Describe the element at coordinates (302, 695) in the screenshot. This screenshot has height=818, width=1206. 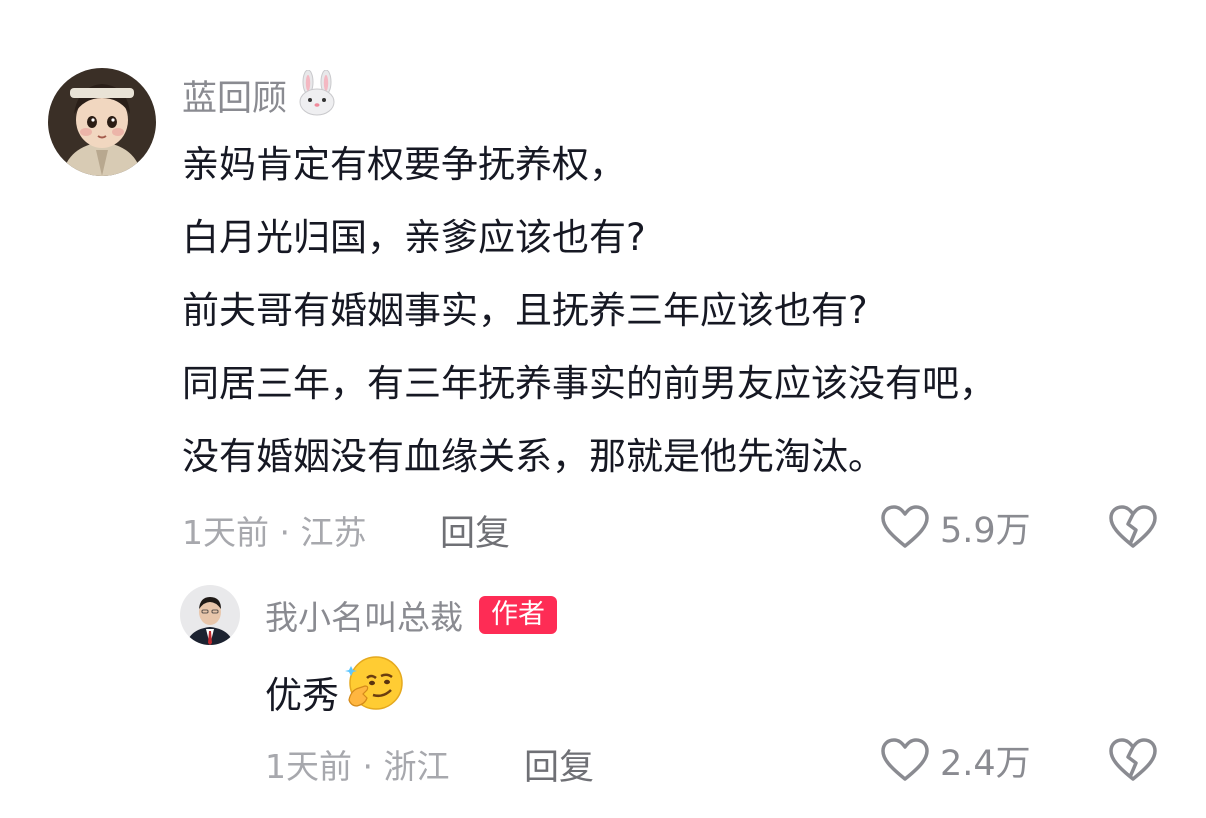
I see `reply-text: 优秀` at that location.